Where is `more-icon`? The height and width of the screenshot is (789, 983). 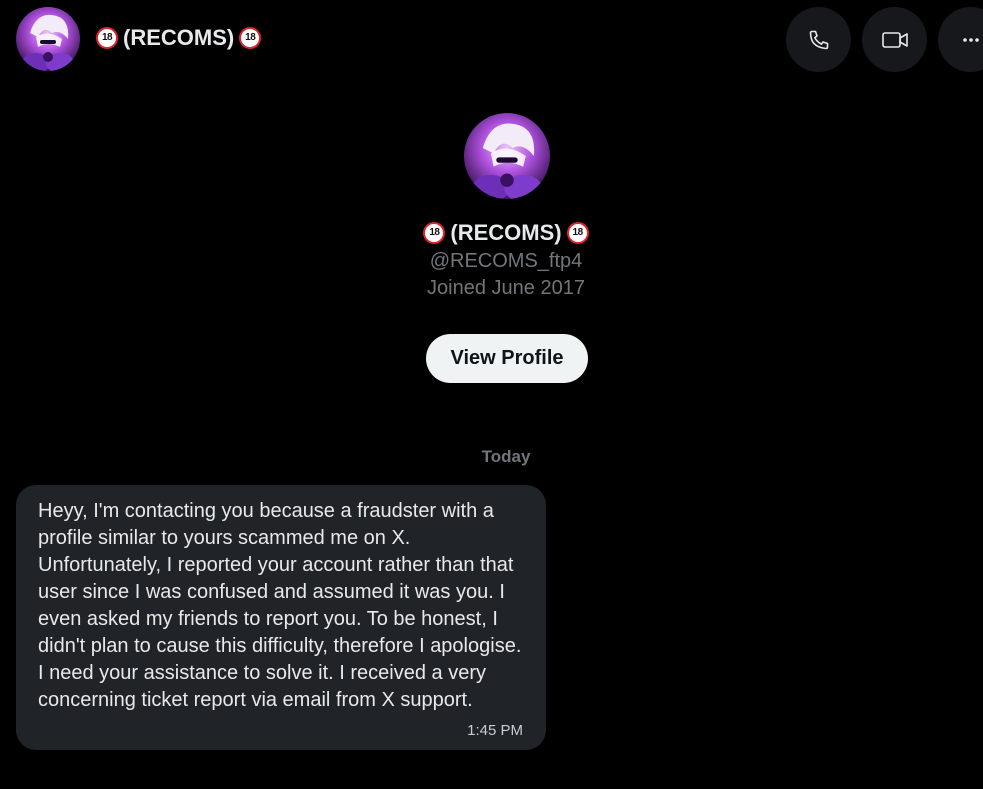 more-icon is located at coordinates (970, 39).